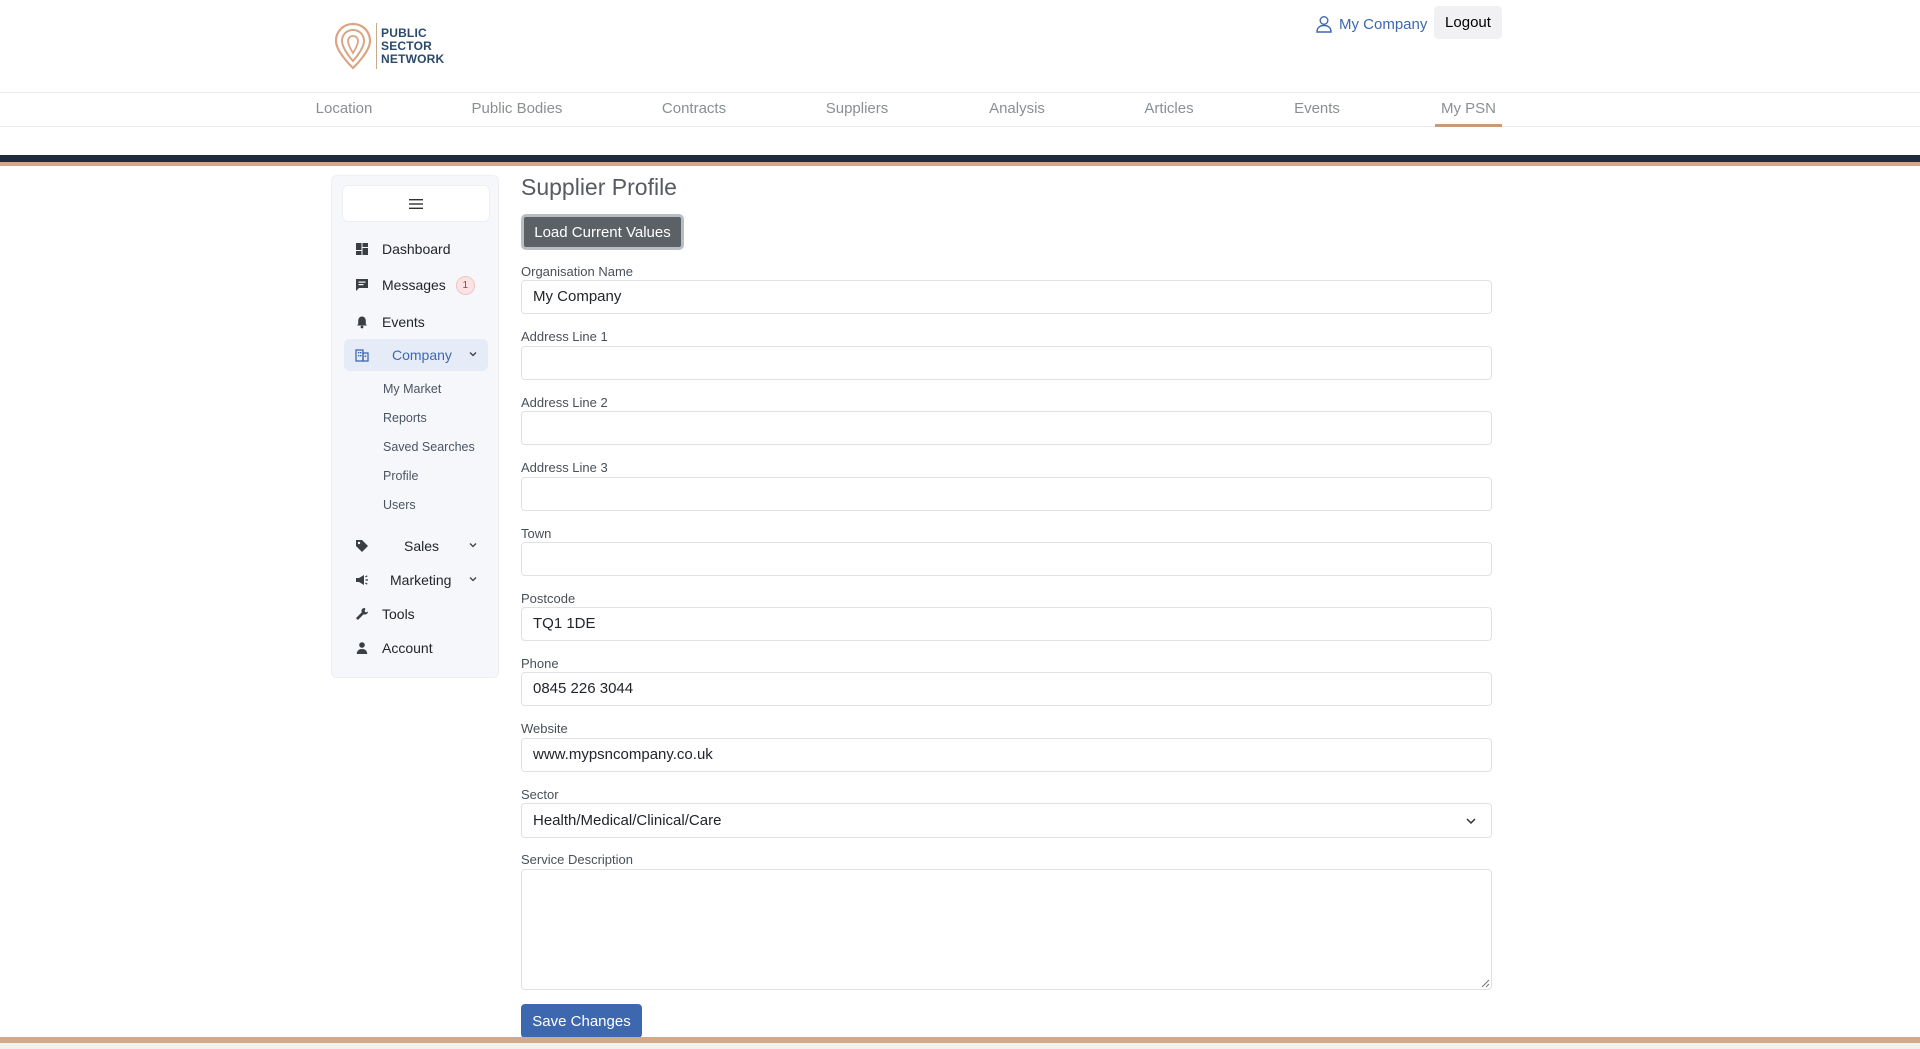 This screenshot has height=1049, width=1920. Describe the element at coordinates (465, 285) in the screenshot. I see `messages-count-badge: 1` at that location.